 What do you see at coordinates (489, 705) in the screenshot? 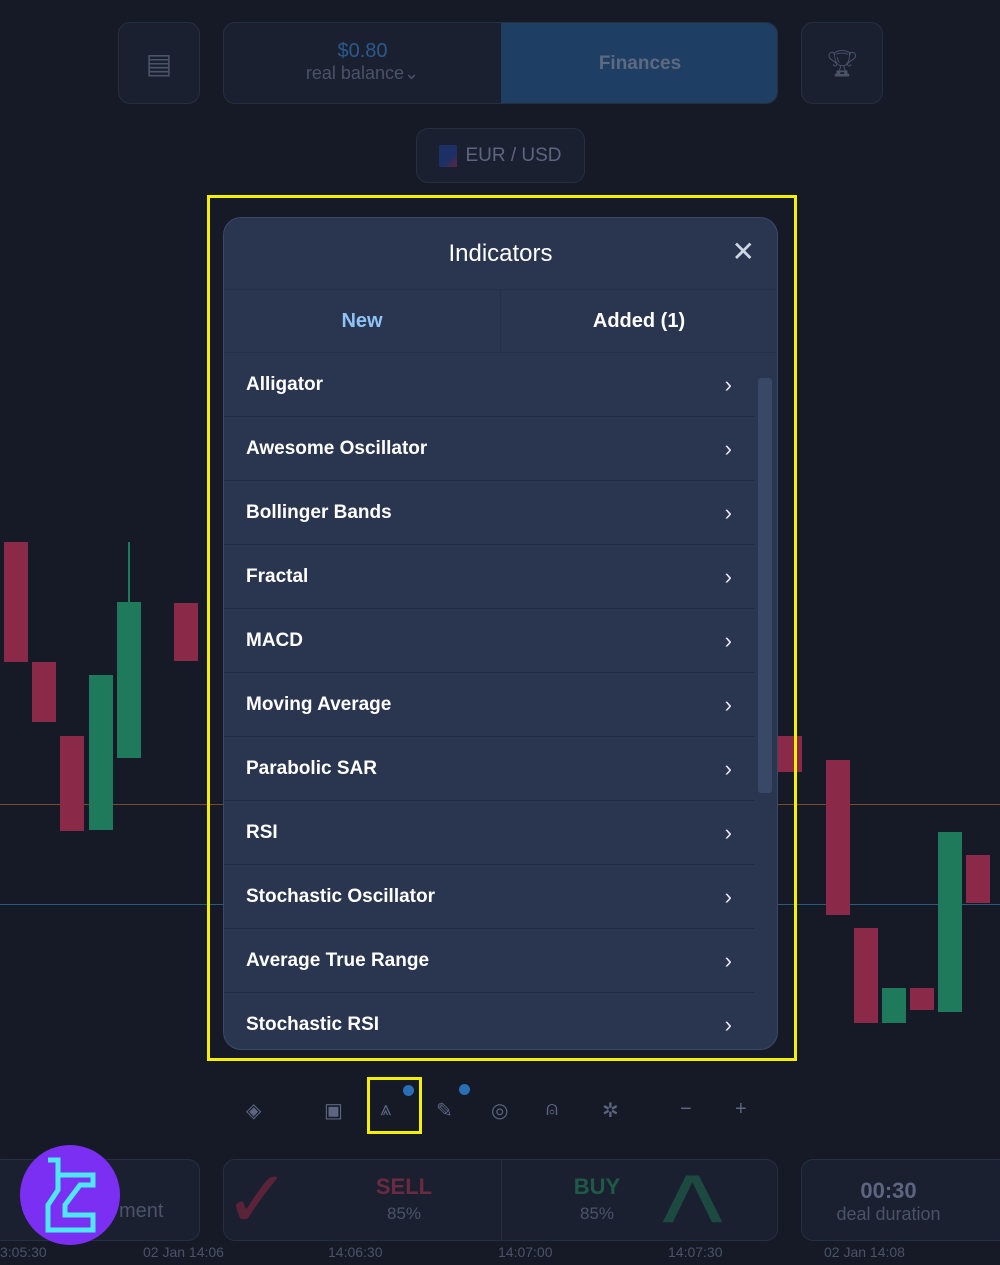
I see `indicator-item: Moving Average ›` at bounding box center [489, 705].